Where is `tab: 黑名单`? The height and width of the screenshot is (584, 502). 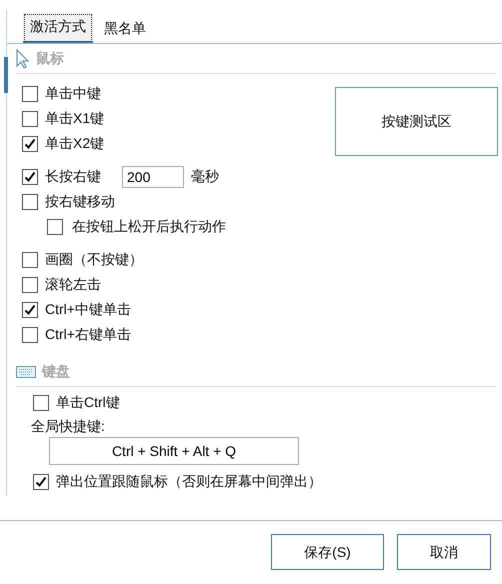 tab: 黑名单 is located at coordinates (125, 29).